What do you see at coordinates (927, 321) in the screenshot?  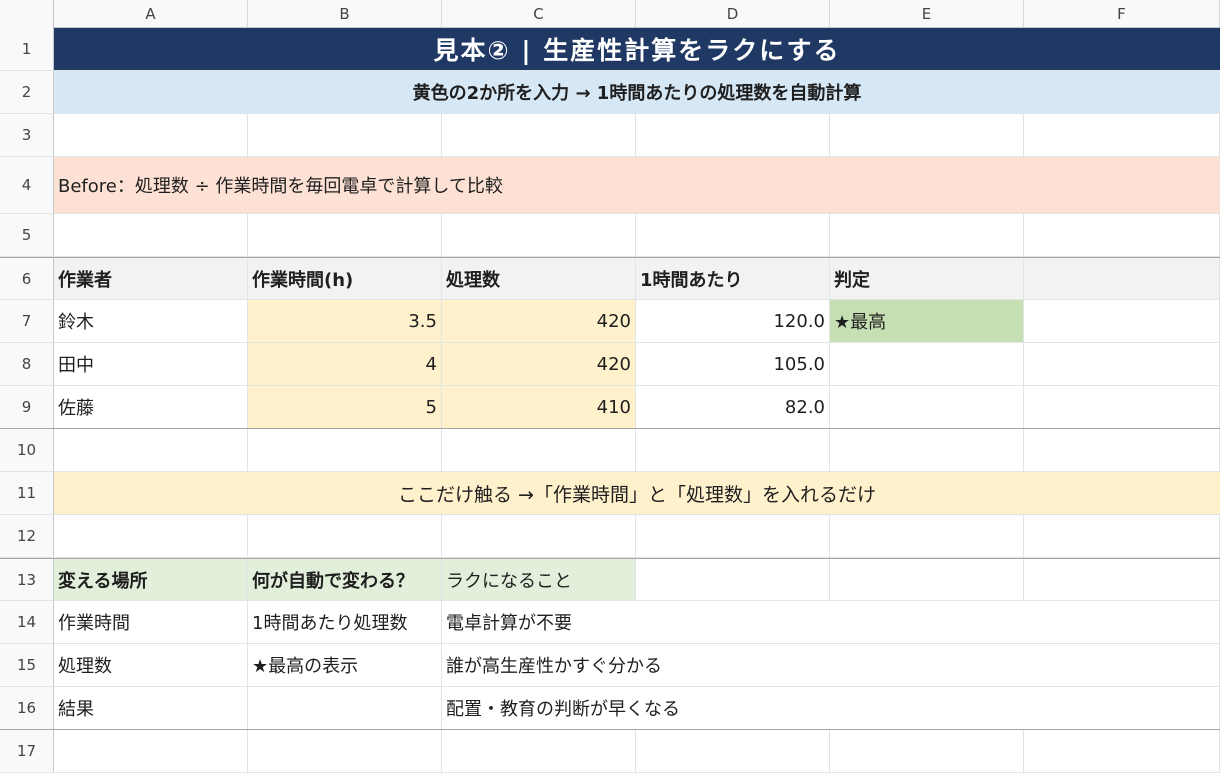 I see `judge-best-cell: ★最高` at bounding box center [927, 321].